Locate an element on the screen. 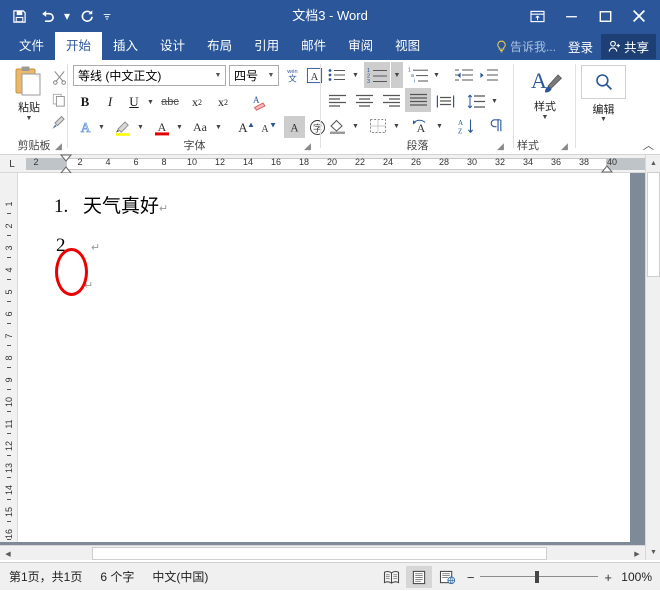 This screenshot has height=591, width=660. language-indicator: 中文(中国) is located at coordinates (180, 576).